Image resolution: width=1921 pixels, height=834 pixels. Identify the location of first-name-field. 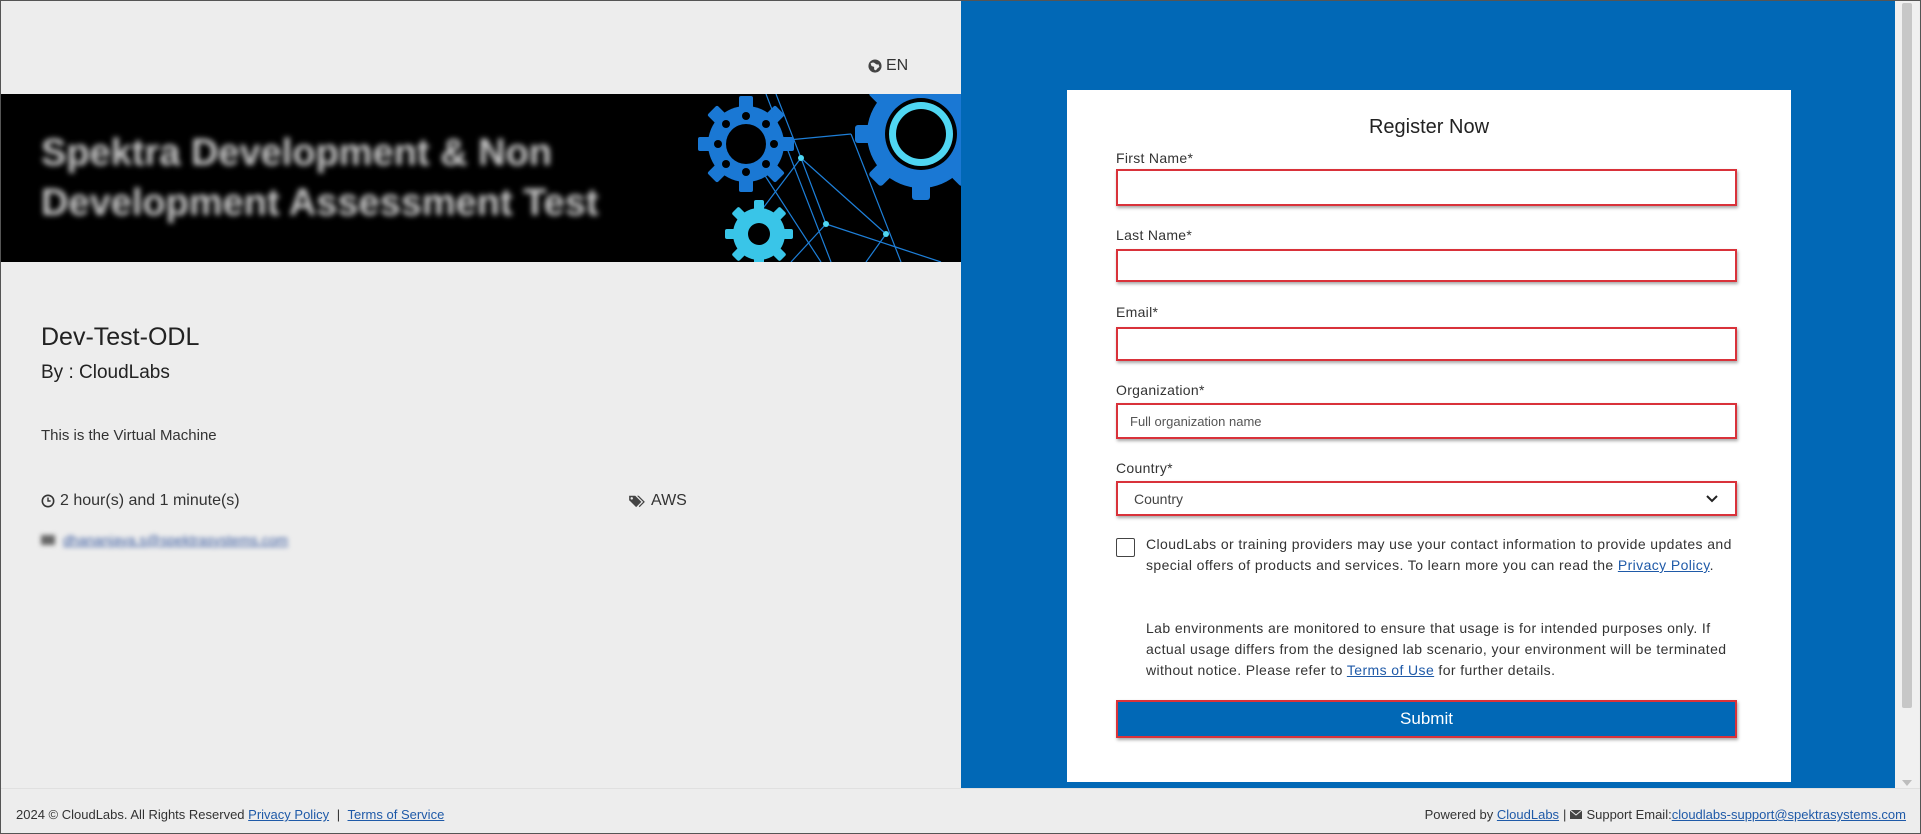
(1426, 187).